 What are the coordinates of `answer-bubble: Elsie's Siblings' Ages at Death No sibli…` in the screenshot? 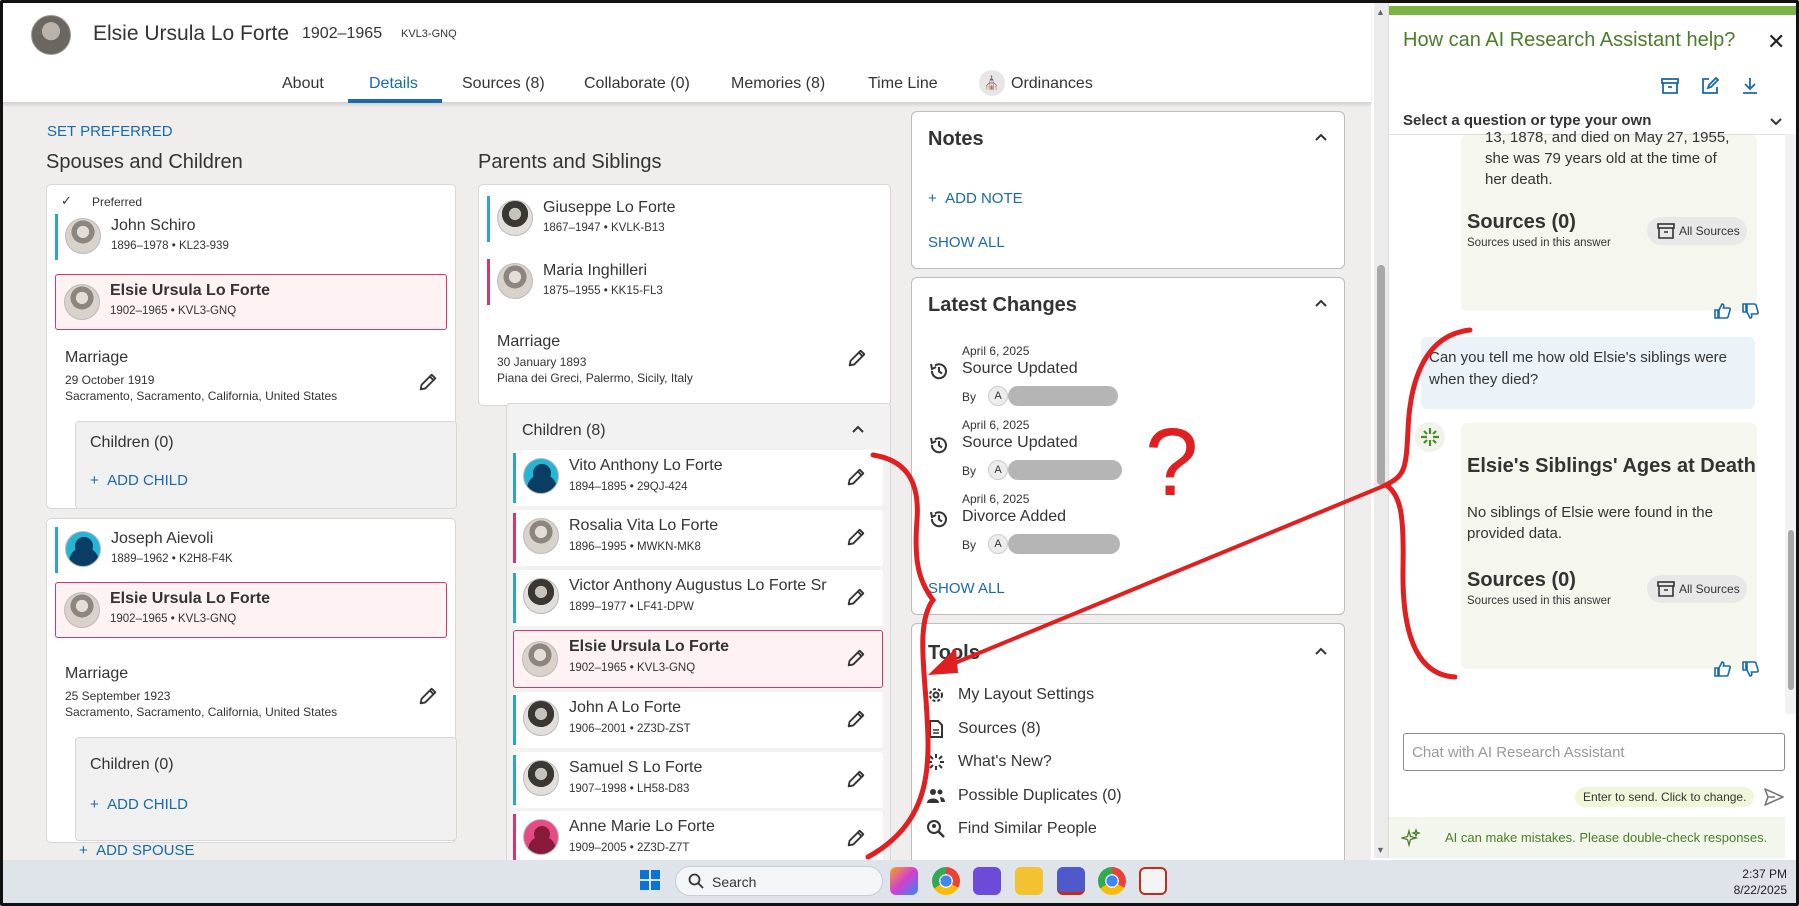 It's located at (1609, 546).